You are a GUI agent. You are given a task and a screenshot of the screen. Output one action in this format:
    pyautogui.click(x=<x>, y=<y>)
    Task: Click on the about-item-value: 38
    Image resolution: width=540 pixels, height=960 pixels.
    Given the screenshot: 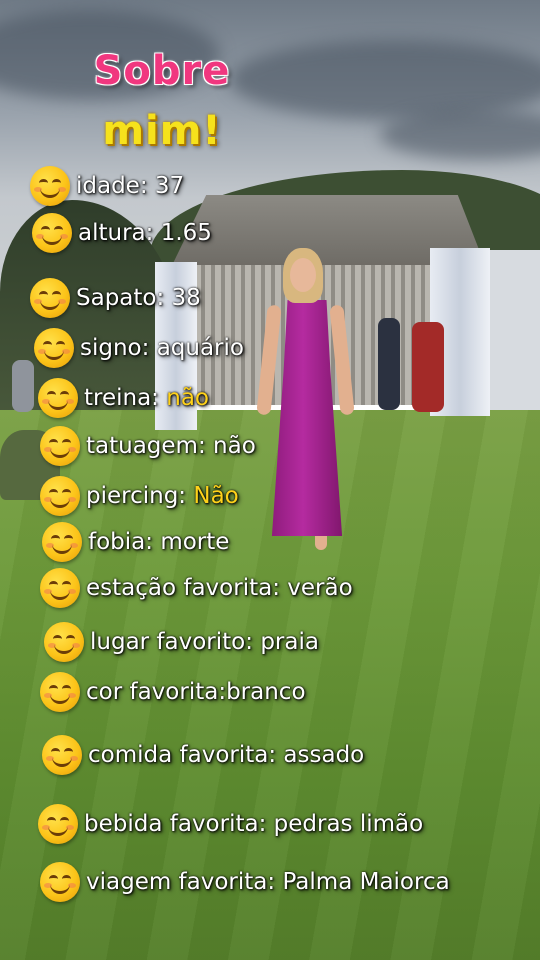 What is the action you would take?
    pyautogui.click(x=186, y=298)
    